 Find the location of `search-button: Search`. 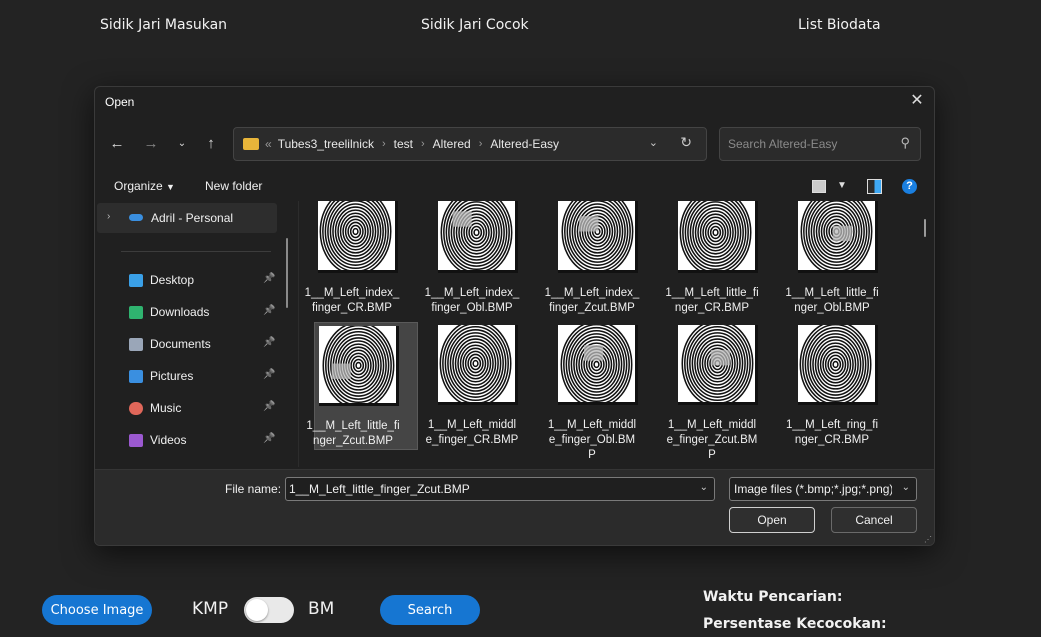

search-button: Search is located at coordinates (430, 610).